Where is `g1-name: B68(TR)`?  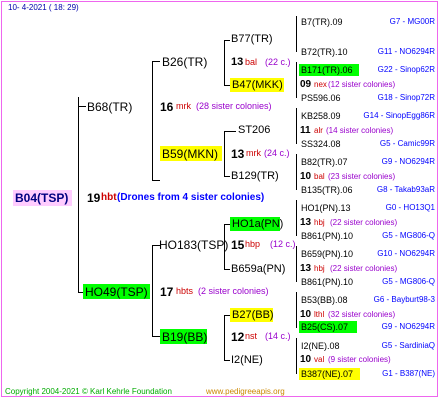
g1-name: B68(TR) is located at coordinates (109, 107).